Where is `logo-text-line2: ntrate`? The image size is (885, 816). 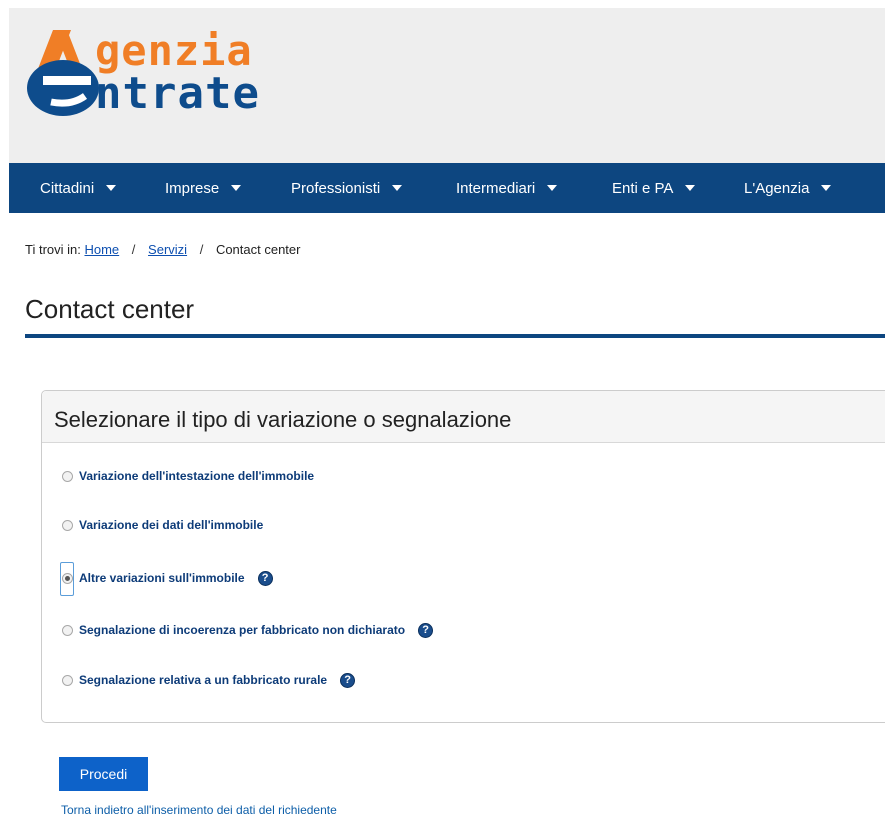 logo-text-line2: ntrate is located at coordinates (177, 93).